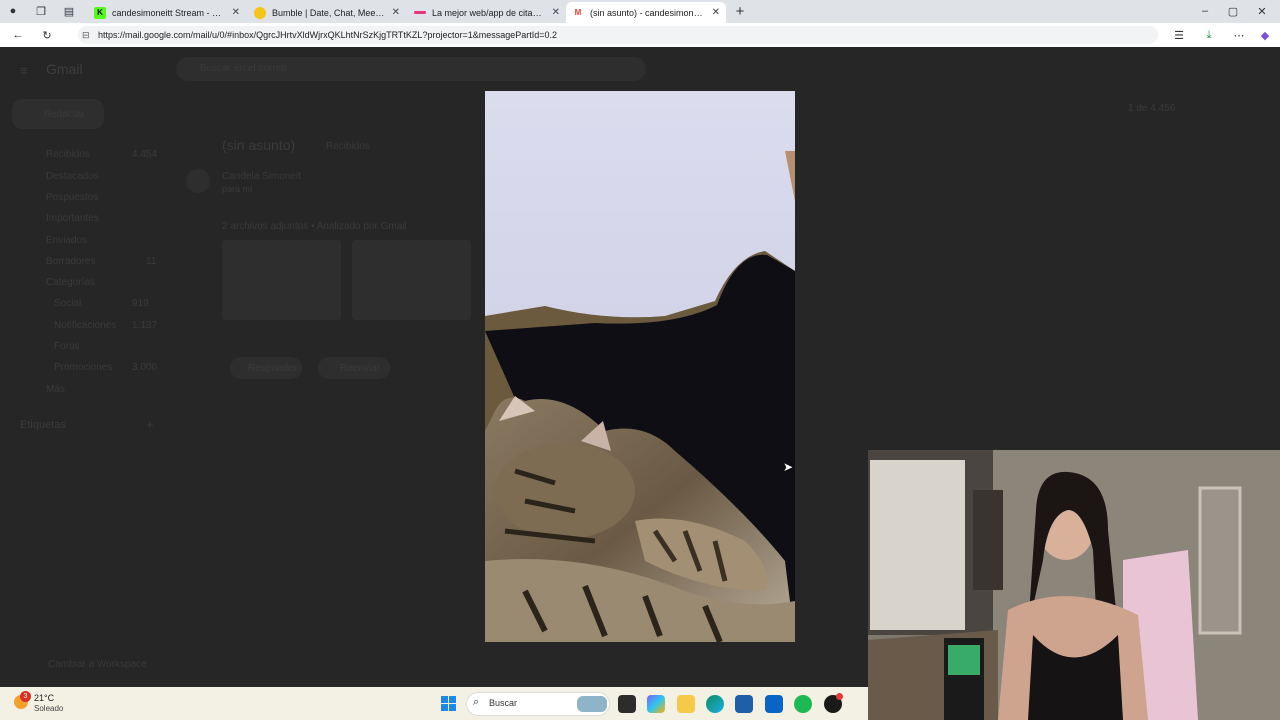  What do you see at coordinates (1265, 35) in the screenshot?
I see `copilot-icon: ◆` at bounding box center [1265, 35].